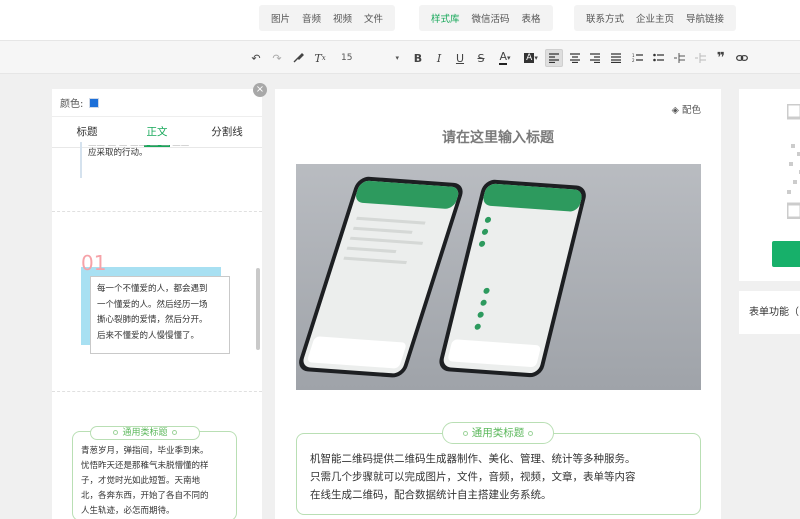  I want to click on tab-nav-link: 导航链接, so click(705, 18).